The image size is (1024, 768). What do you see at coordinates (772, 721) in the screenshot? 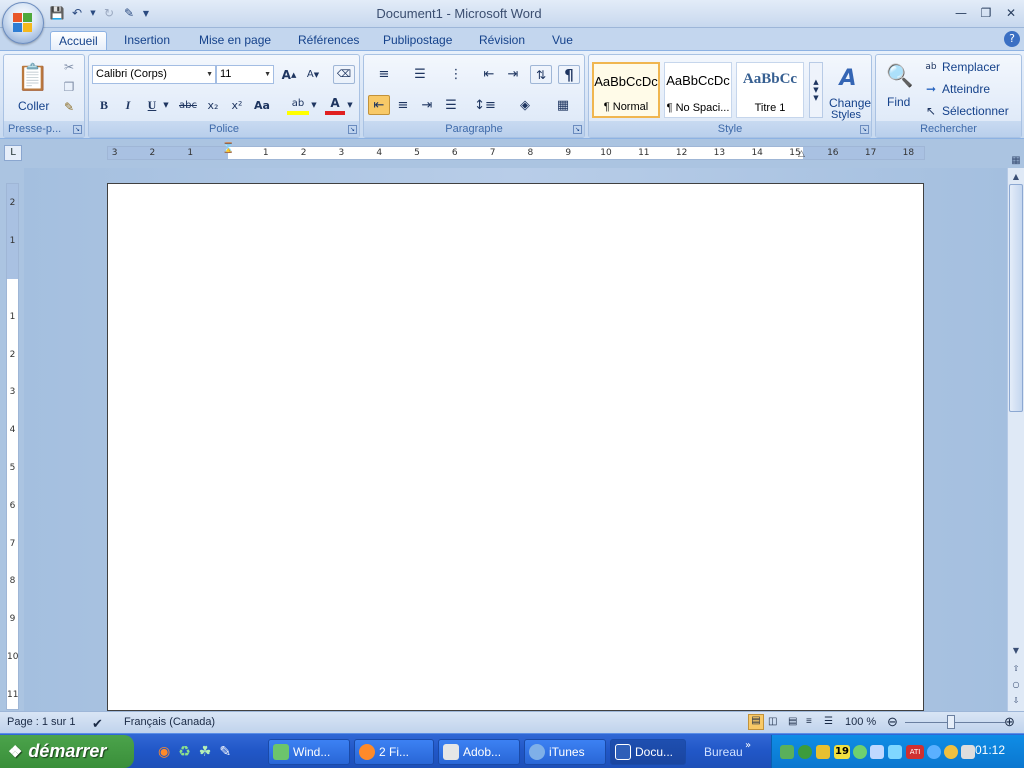
I see `full-screen-reading-icon: ◫` at bounding box center [772, 721].